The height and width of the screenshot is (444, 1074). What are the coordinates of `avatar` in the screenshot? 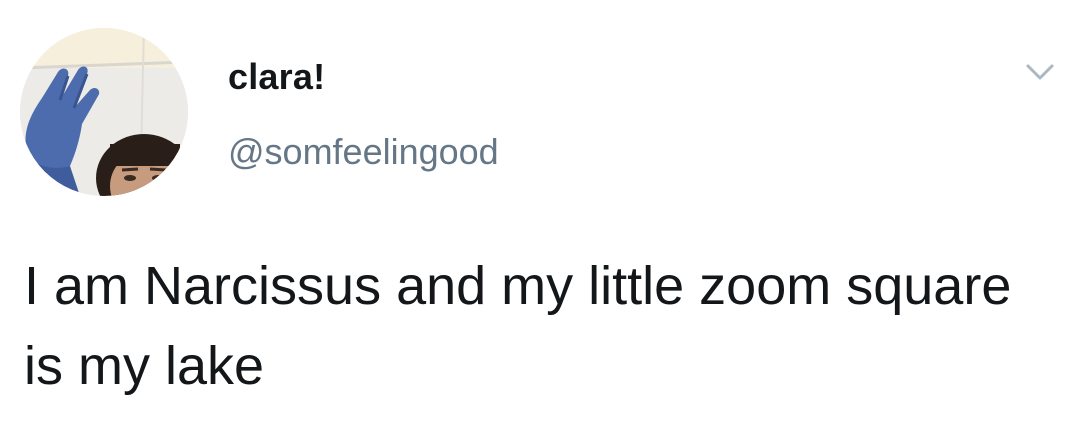 It's located at (104, 112).